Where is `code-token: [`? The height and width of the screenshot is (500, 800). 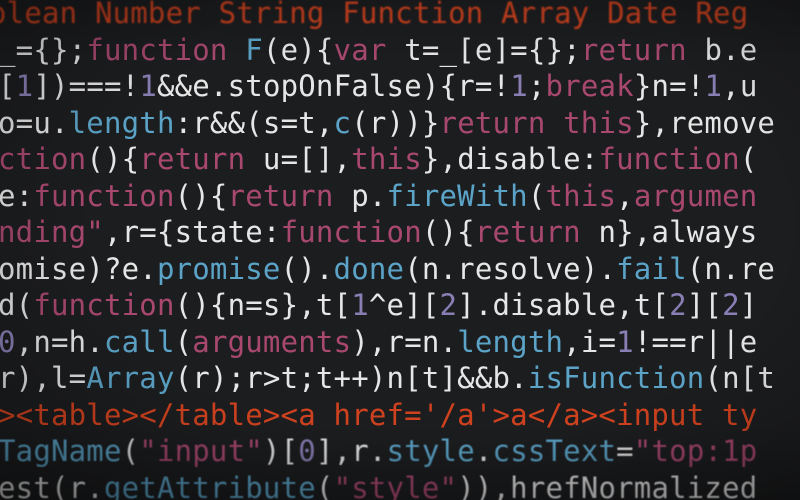
code-token: [ is located at coordinates (8, 86).